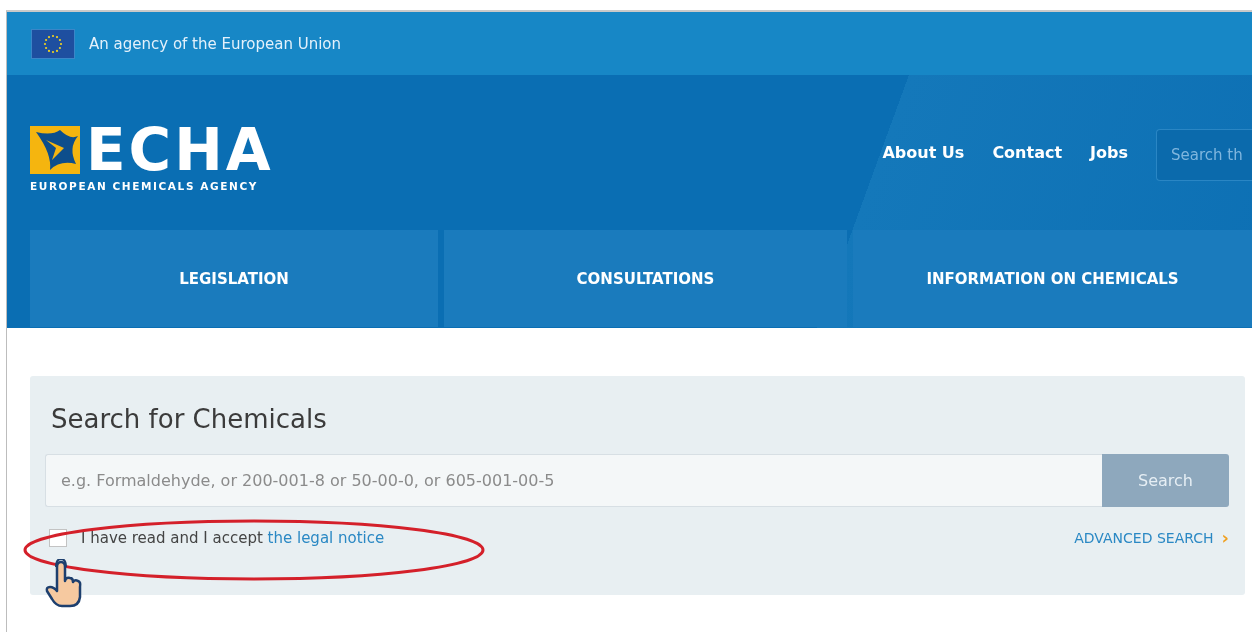 This screenshot has width=1252, height=632. I want to click on chevron-icon: ›, so click(1225, 538).